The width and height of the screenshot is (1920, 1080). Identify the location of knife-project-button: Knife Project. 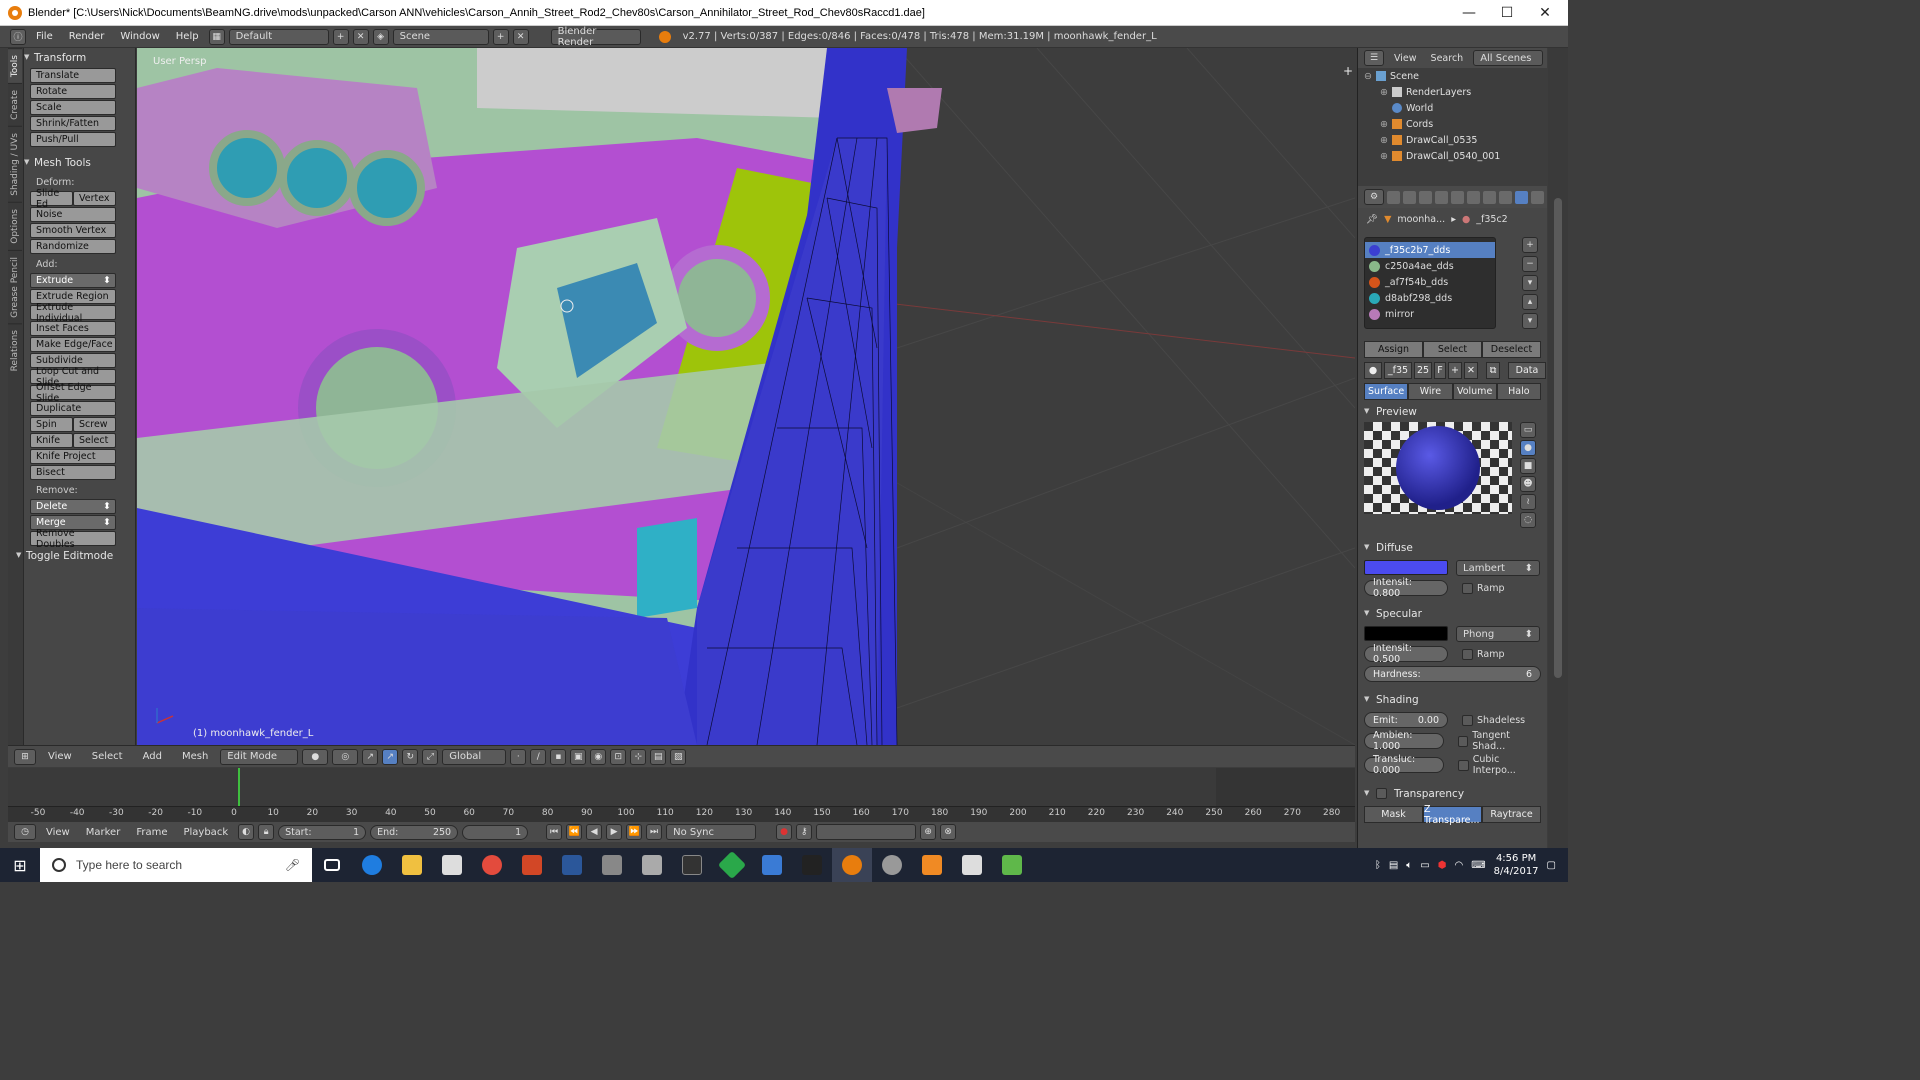
(73, 456).